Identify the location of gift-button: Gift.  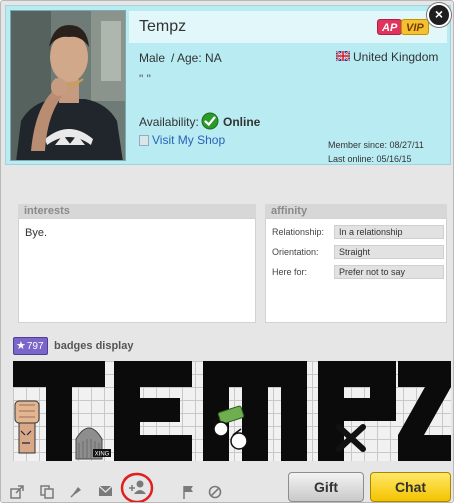
(326, 487).